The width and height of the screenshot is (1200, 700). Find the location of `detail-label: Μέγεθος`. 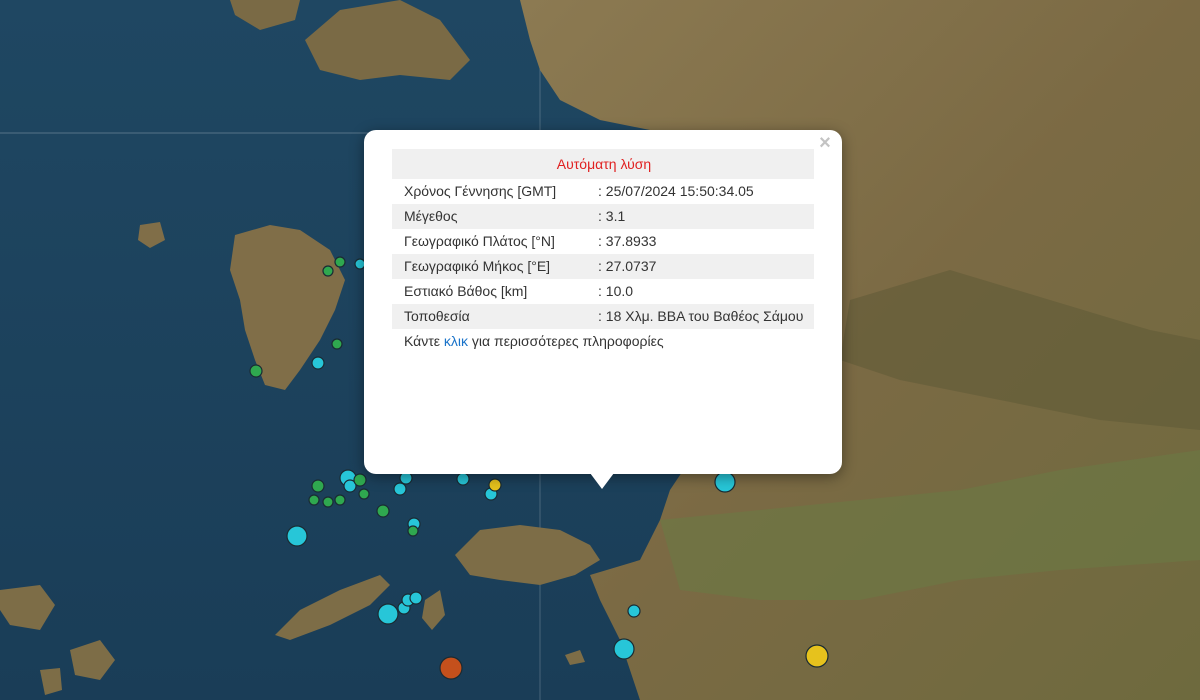

detail-label: Μέγεθος is located at coordinates (492, 216).